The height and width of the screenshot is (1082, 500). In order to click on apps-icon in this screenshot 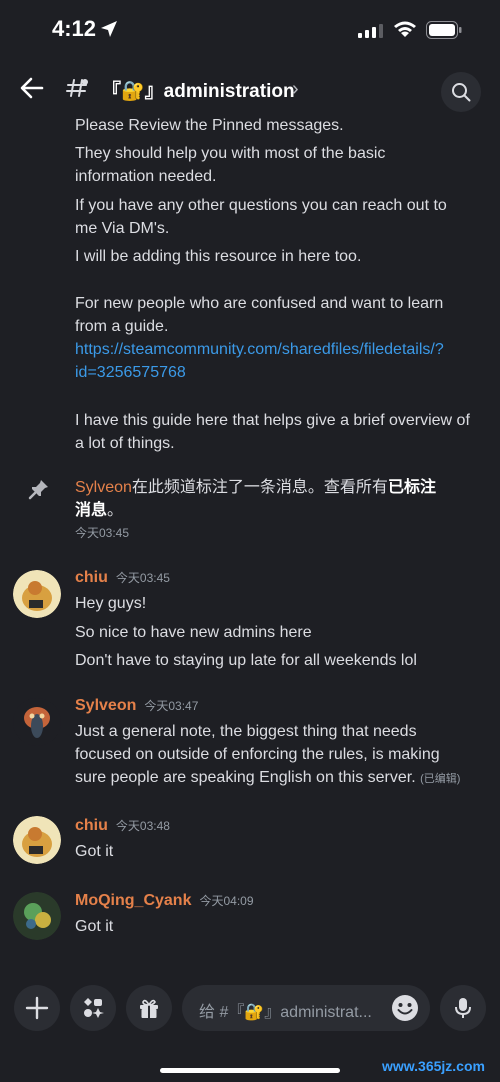, I will do `click(94, 1008)`.